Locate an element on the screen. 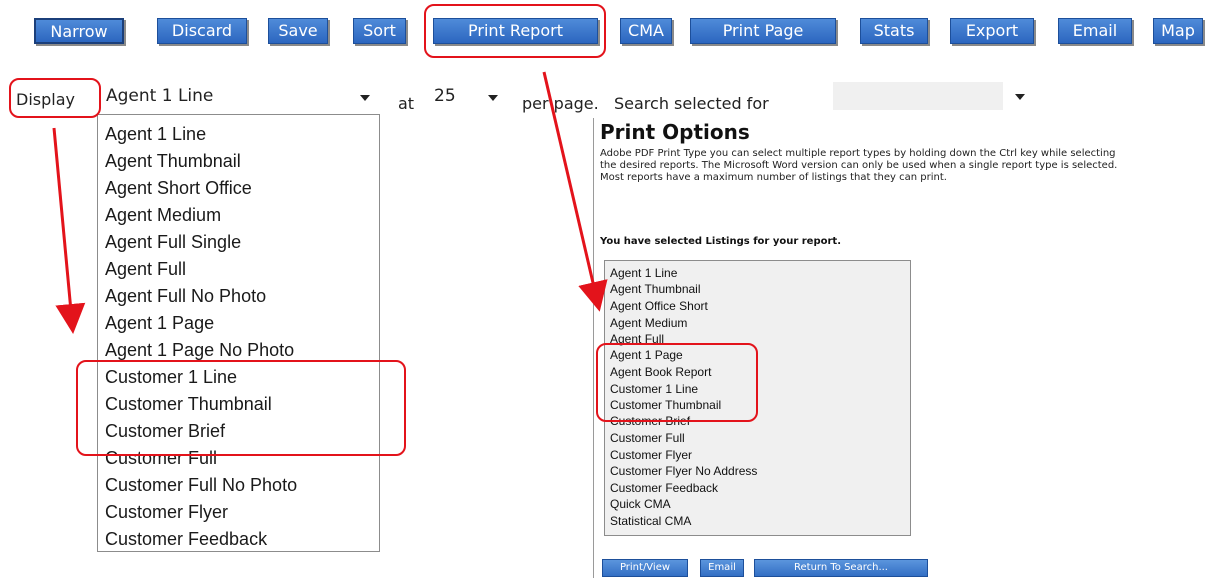 Image resolution: width=1217 pixels, height=578 pixels. report-type-option: Agent 1 Page is located at coordinates (646, 355).